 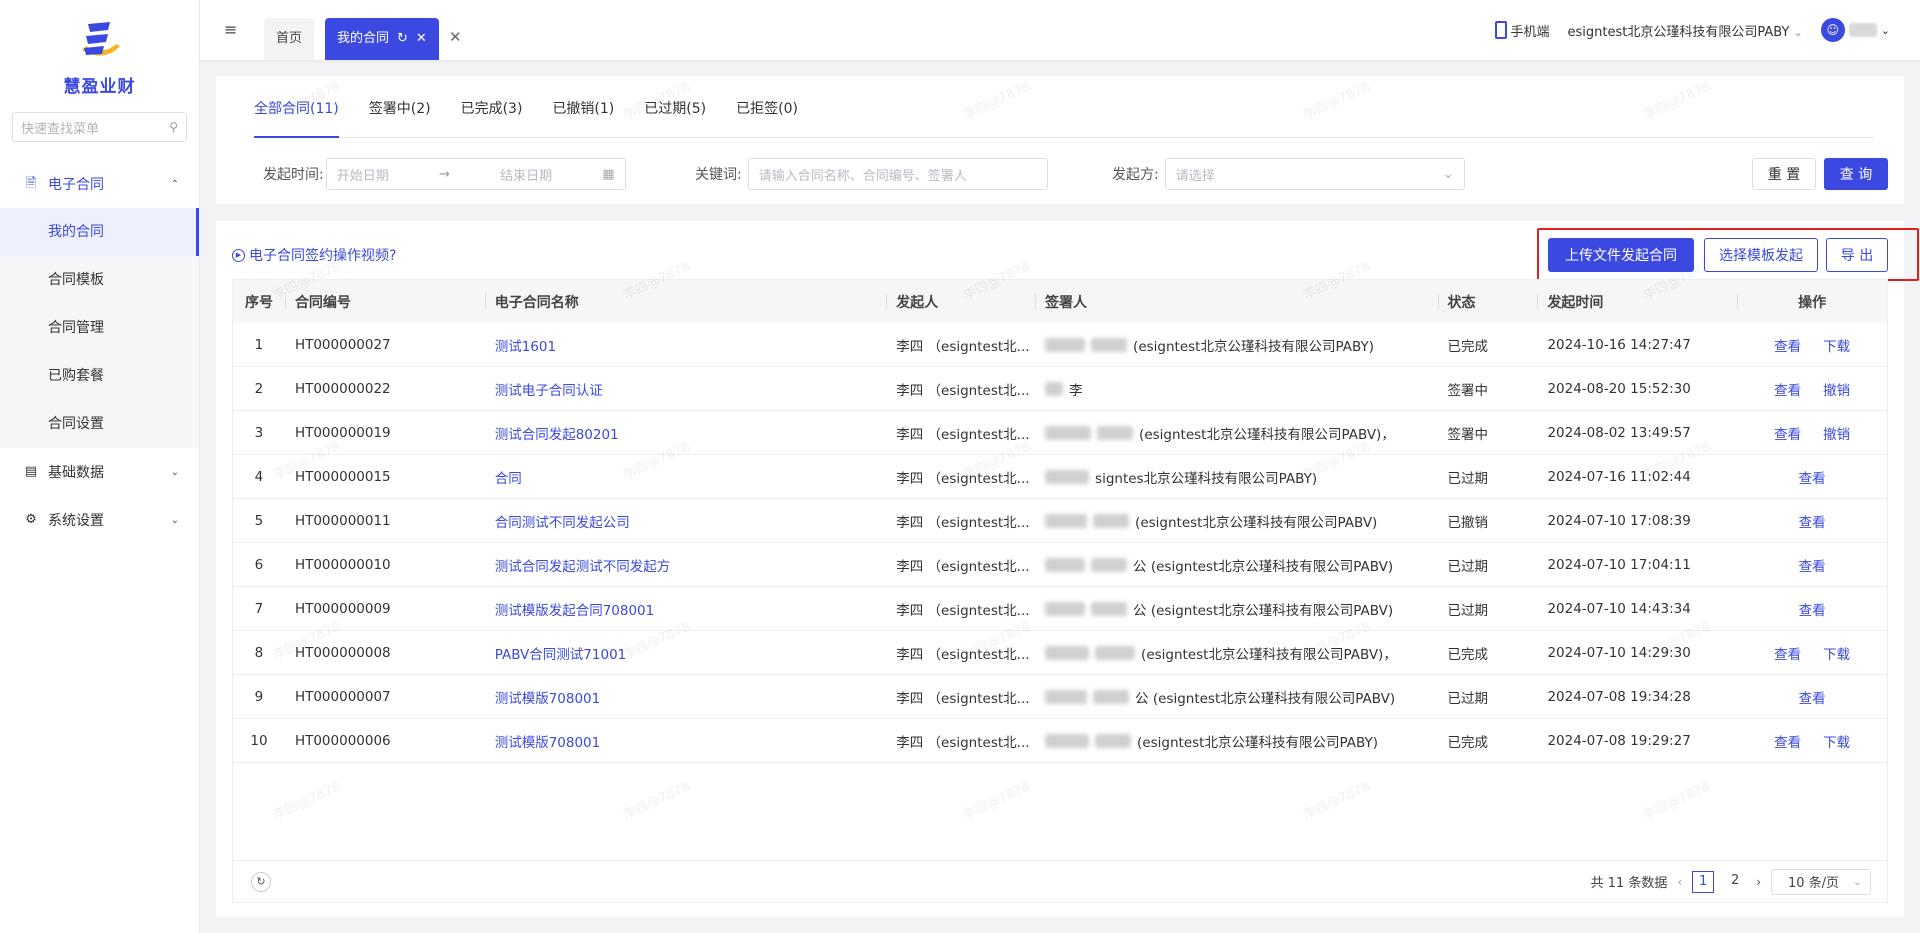 What do you see at coordinates (382, 39) in the screenshot?
I see `tab-my-contracts: 我的合同 ↻ ✕` at bounding box center [382, 39].